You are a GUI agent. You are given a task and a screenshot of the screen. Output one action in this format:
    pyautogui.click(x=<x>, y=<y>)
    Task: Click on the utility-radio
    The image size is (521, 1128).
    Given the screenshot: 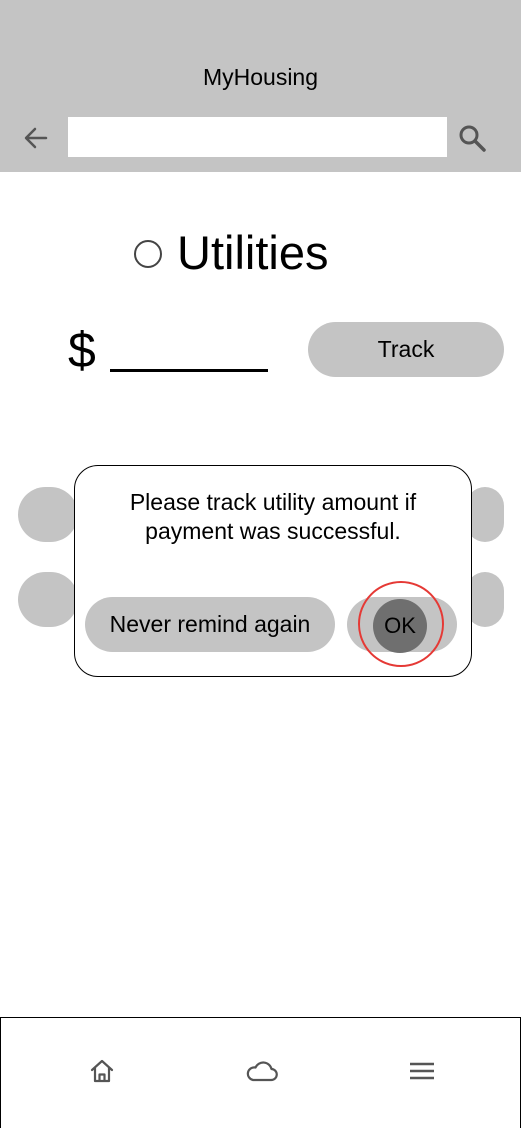 What is the action you would take?
    pyautogui.click(x=148, y=254)
    